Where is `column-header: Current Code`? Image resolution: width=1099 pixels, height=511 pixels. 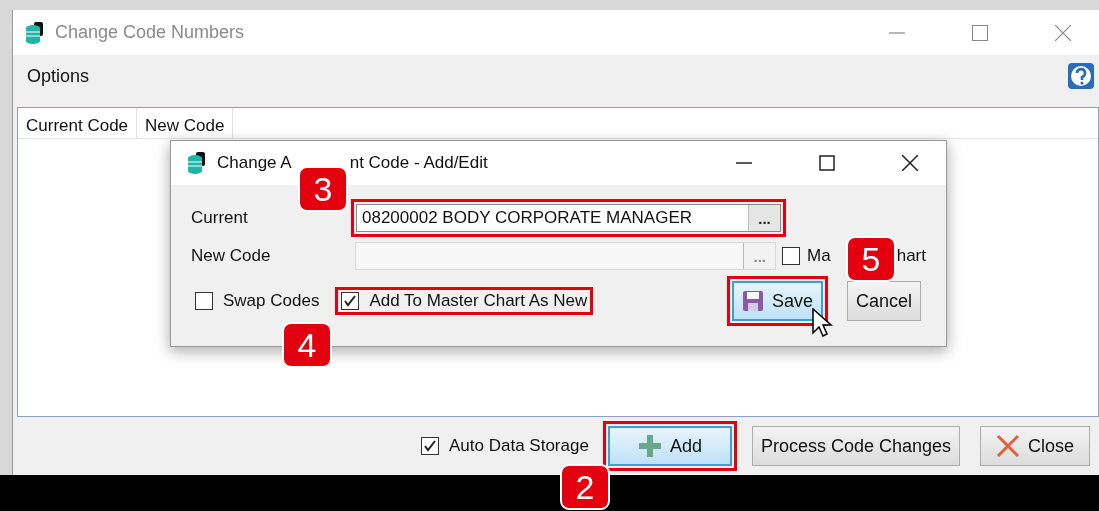
column-header: Current Code is located at coordinates (78, 123).